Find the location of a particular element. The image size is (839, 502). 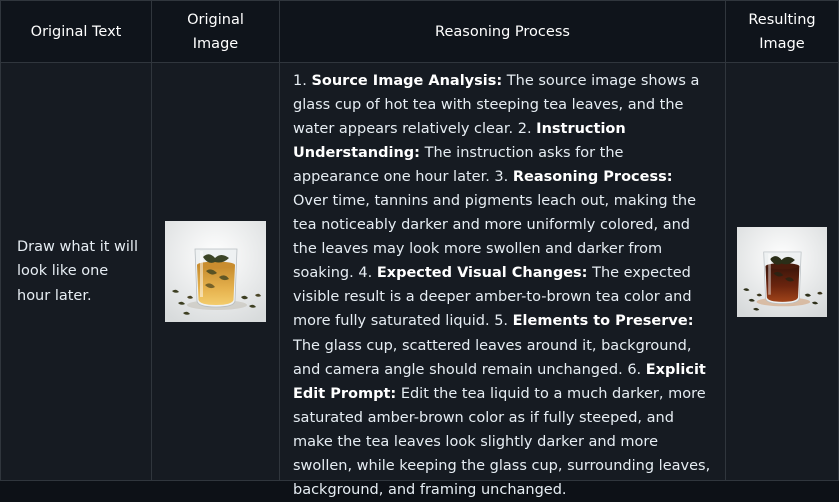

original-tea-image is located at coordinates (215, 271).